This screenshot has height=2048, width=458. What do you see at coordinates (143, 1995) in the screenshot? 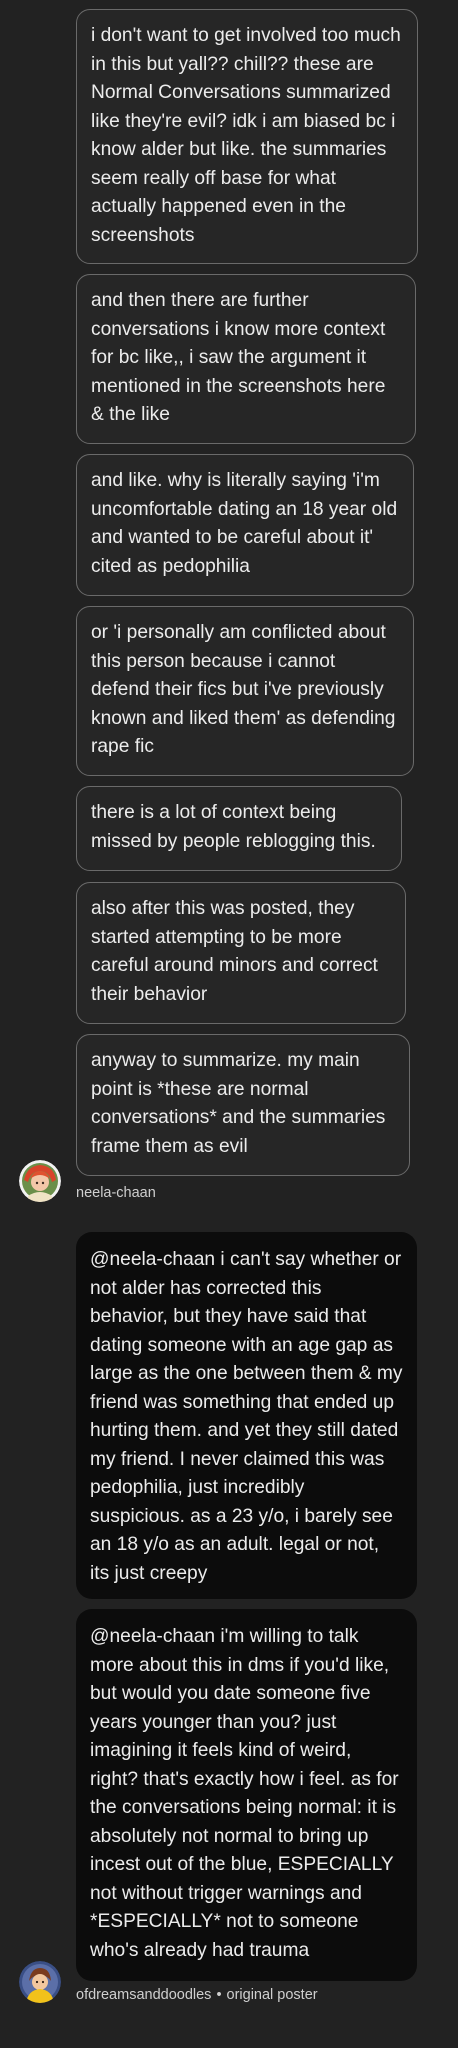
I see `username-link: ofdreamsanddoodles` at bounding box center [143, 1995].